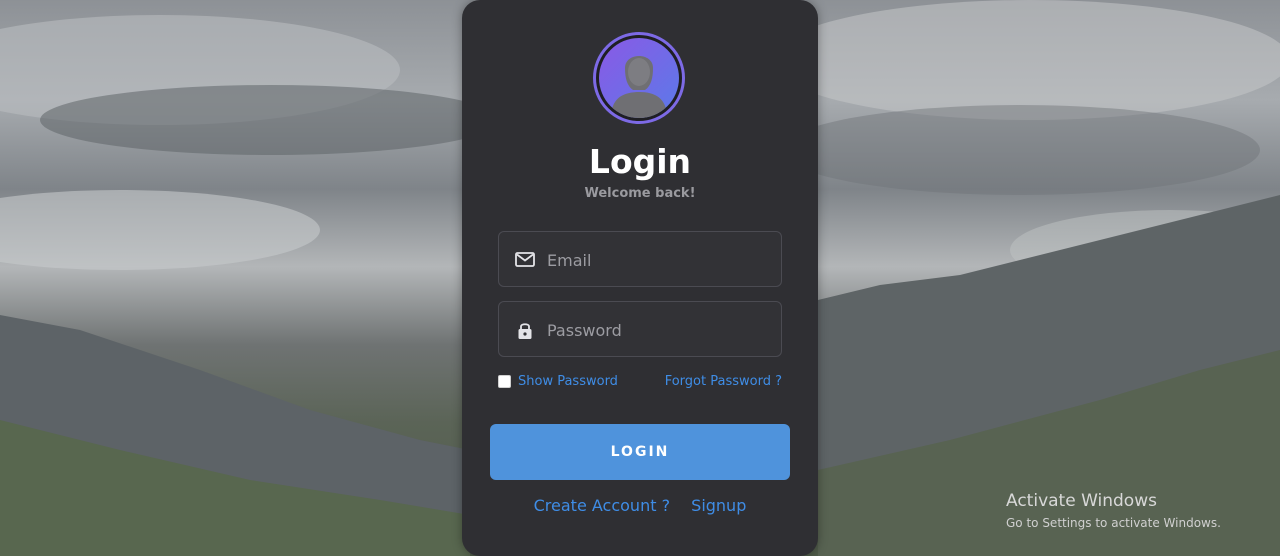  I want to click on mail-icon, so click(525, 260).